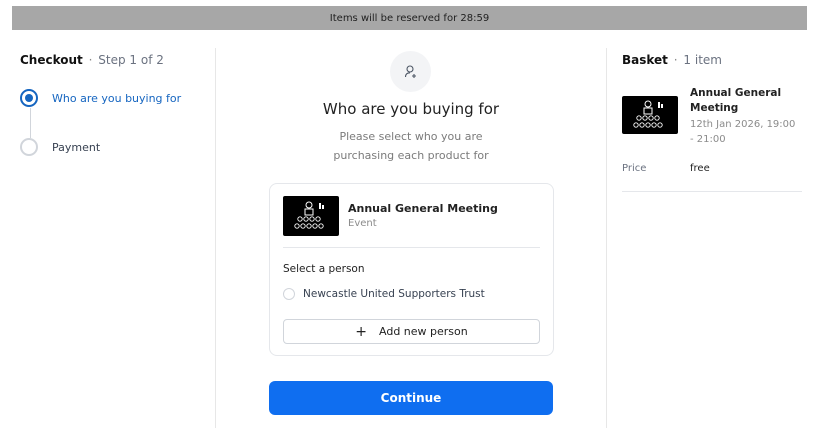 The image size is (819, 428). I want to click on reservation-timer-text: Items will be reserved for 28:59, so click(409, 18).